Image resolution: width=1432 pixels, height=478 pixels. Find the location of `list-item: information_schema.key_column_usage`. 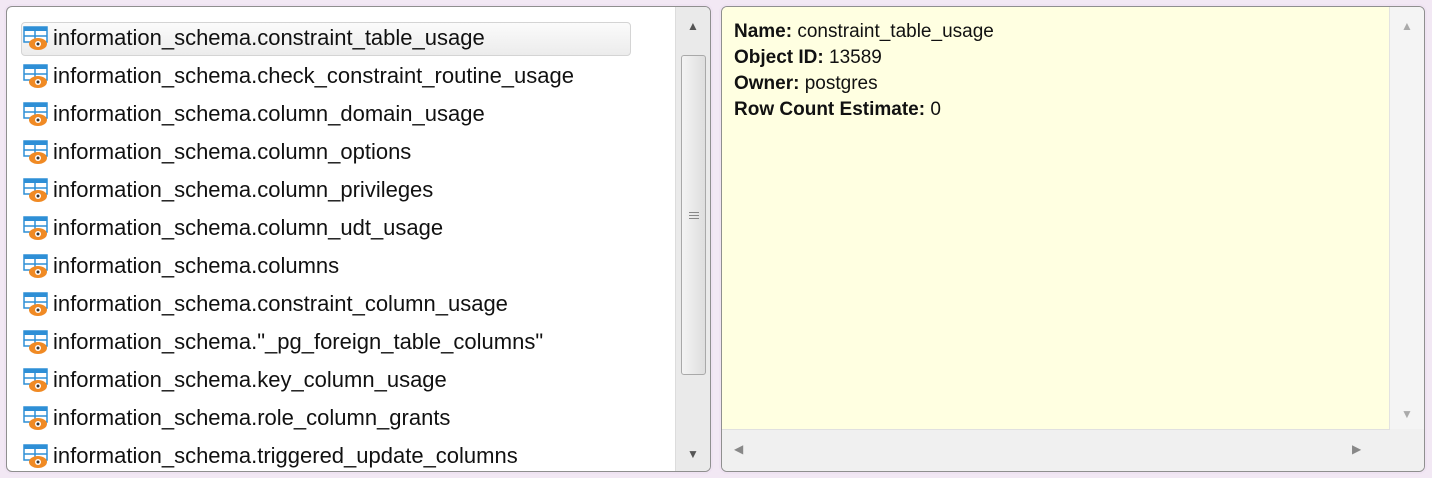

list-item: information_schema.key_column_usage is located at coordinates (348, 380).